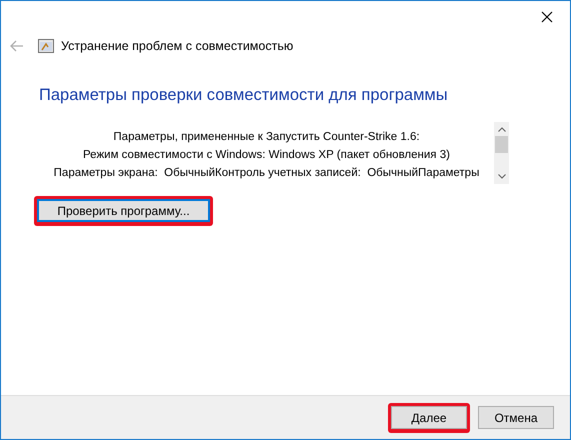 The height and width of the screenshot is (440, 571). I want to click on settings-line: Режим совместимости с Windows: Windows XP (пакет обновления 3), so click(266, 155).